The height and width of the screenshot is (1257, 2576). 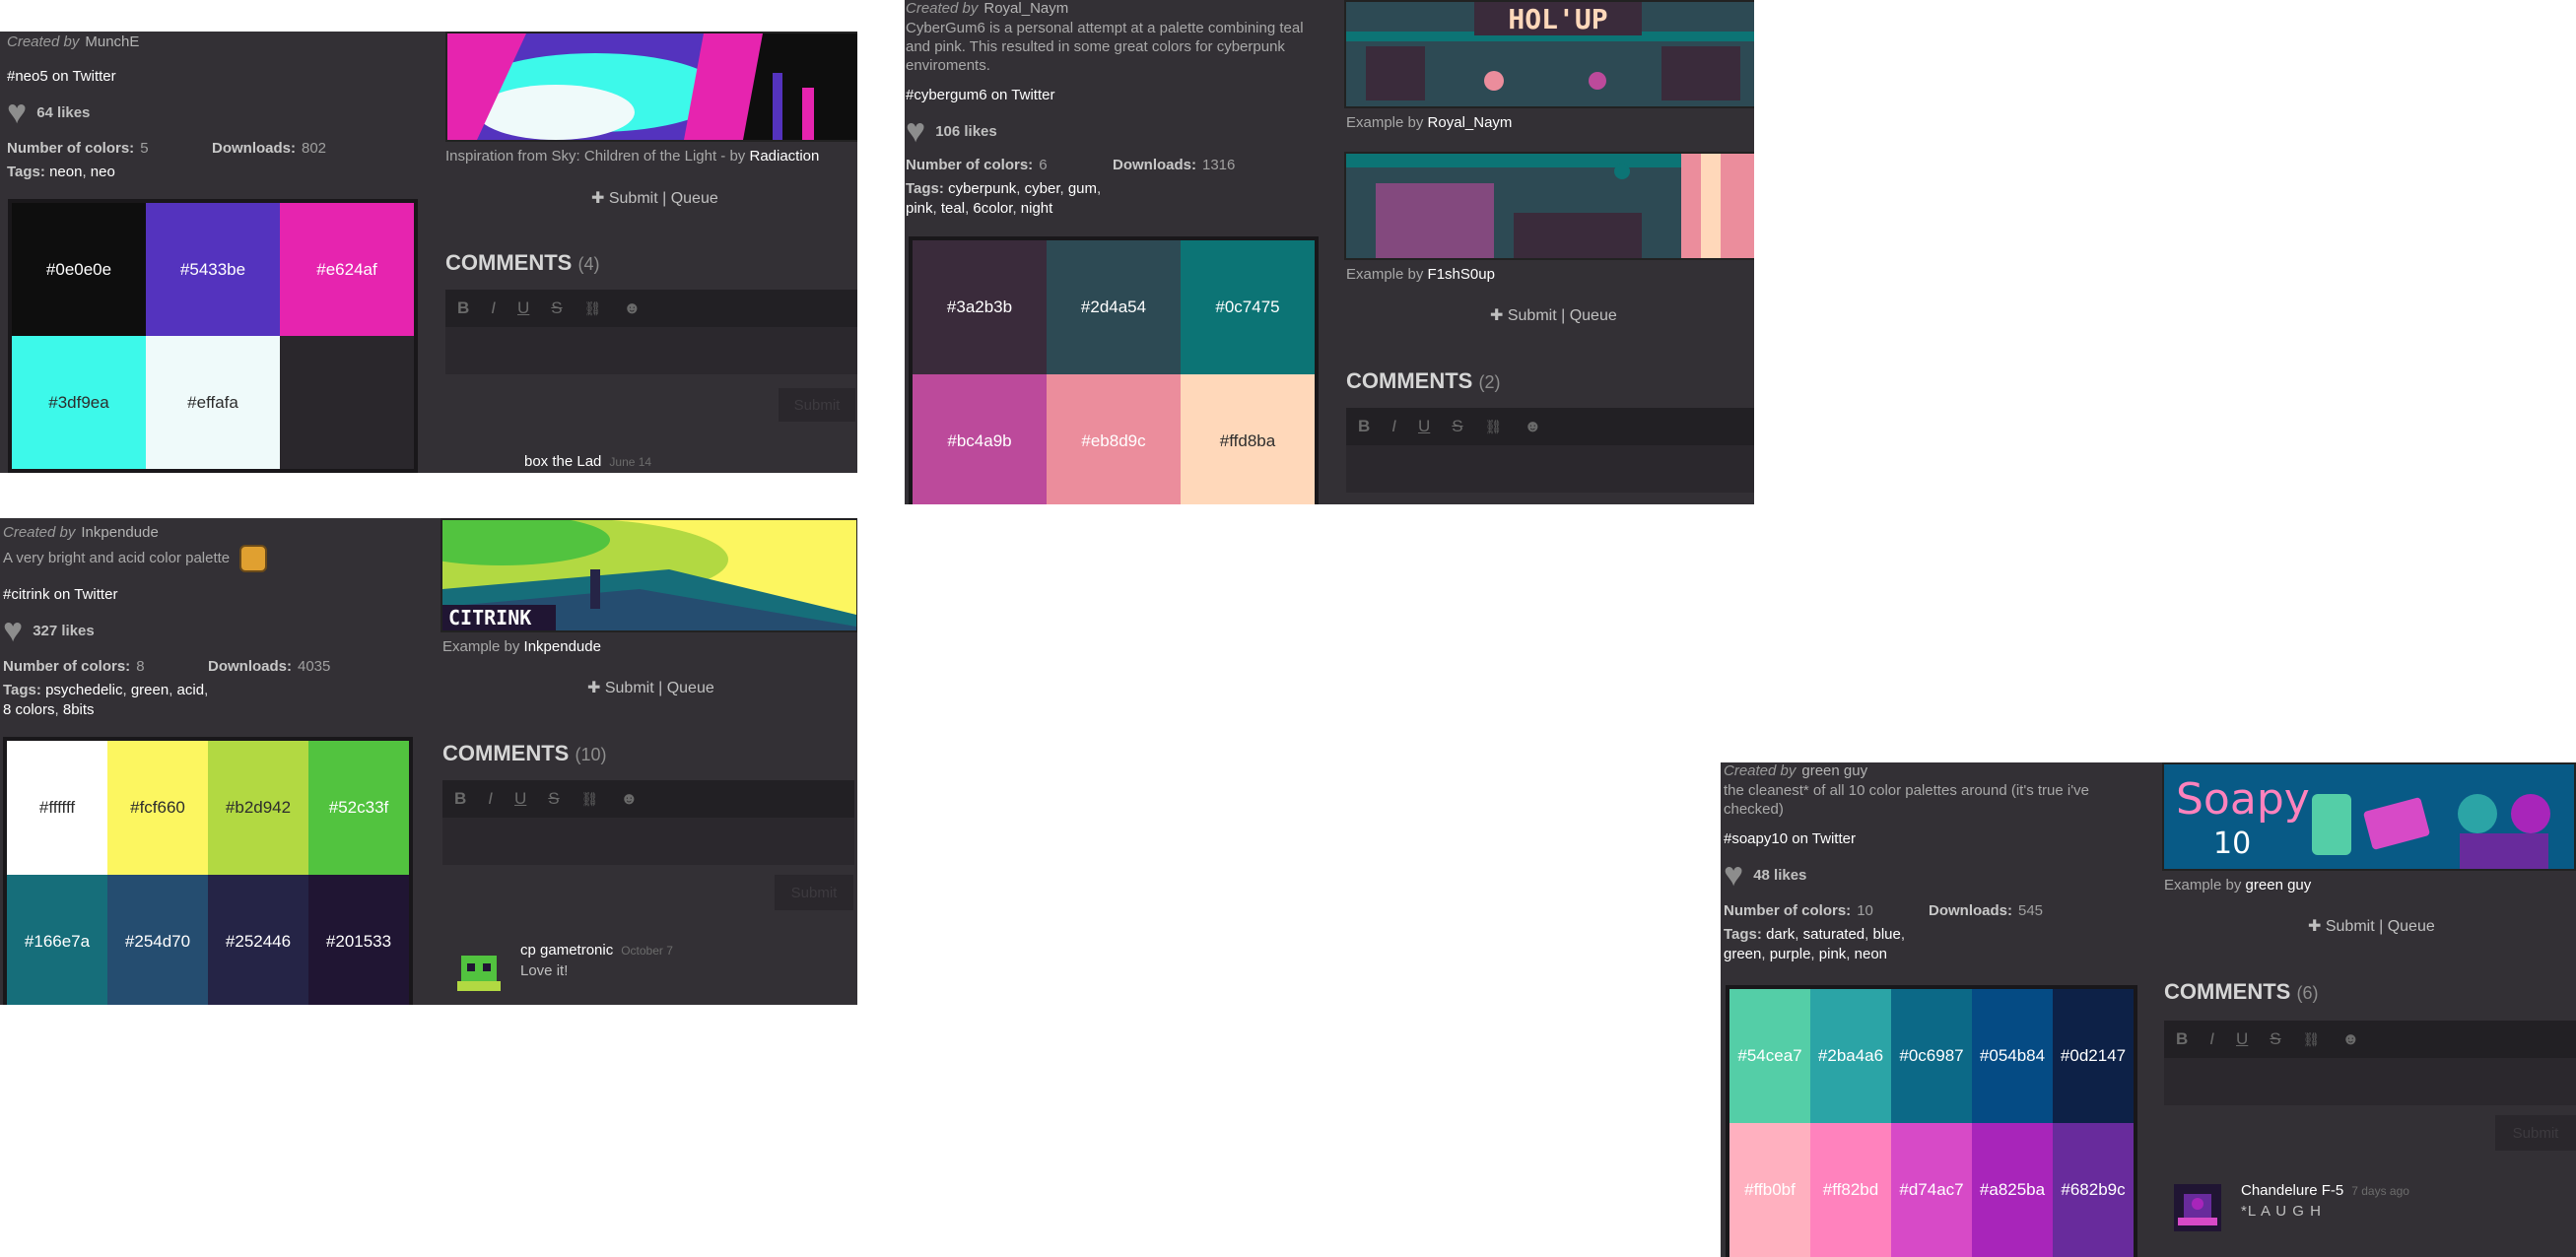 I want to click on example-author-link: Royal_Naym, so click(x=1470, y=122).